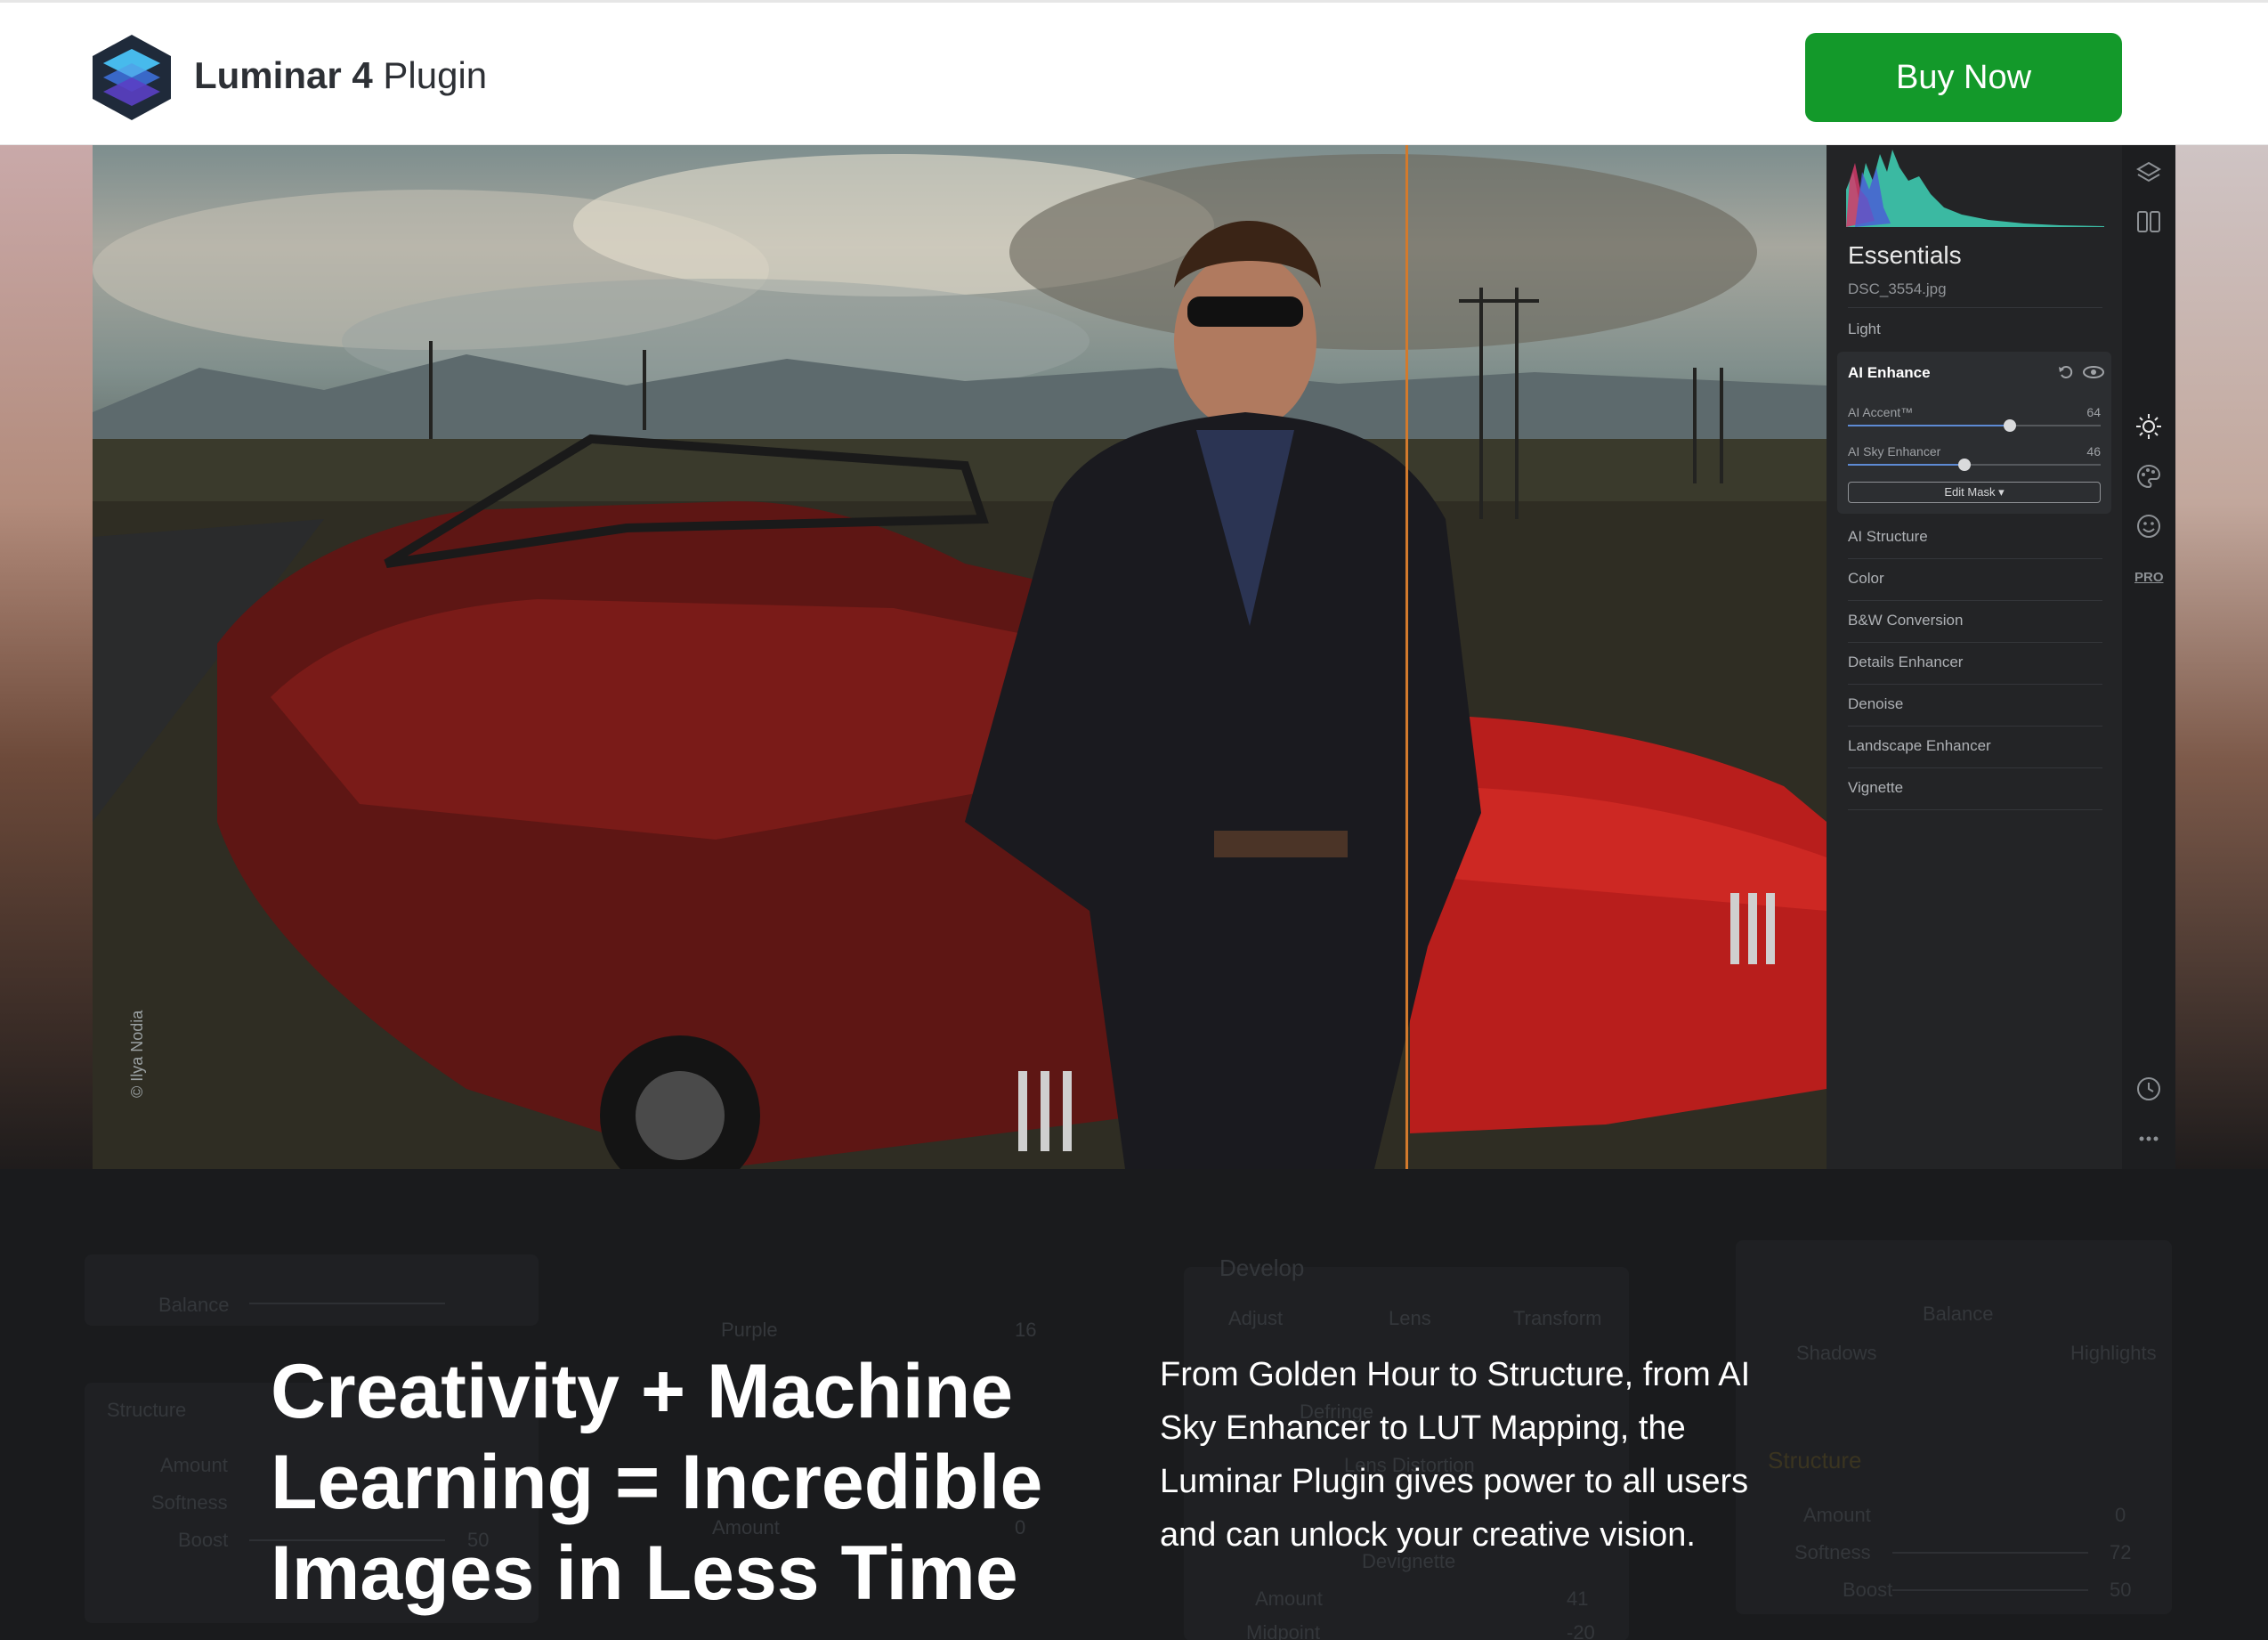  I want to click on ghost-adjust: Adjust, so click(1256, 1318).